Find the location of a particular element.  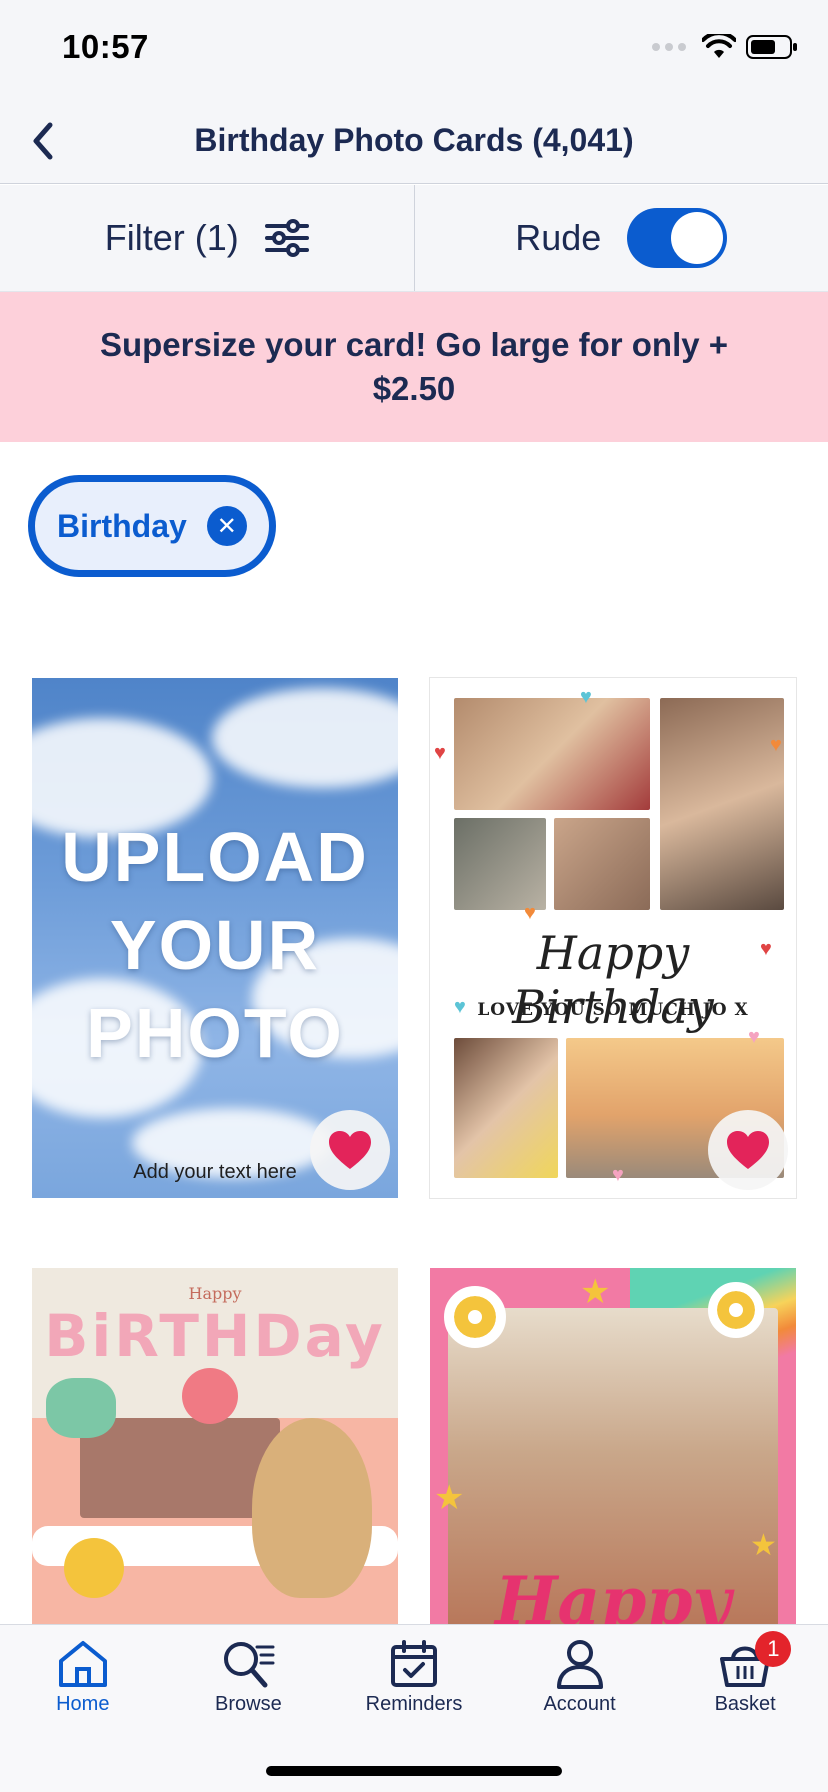

upload-line: YOUR is located at coordinates (215, 945).